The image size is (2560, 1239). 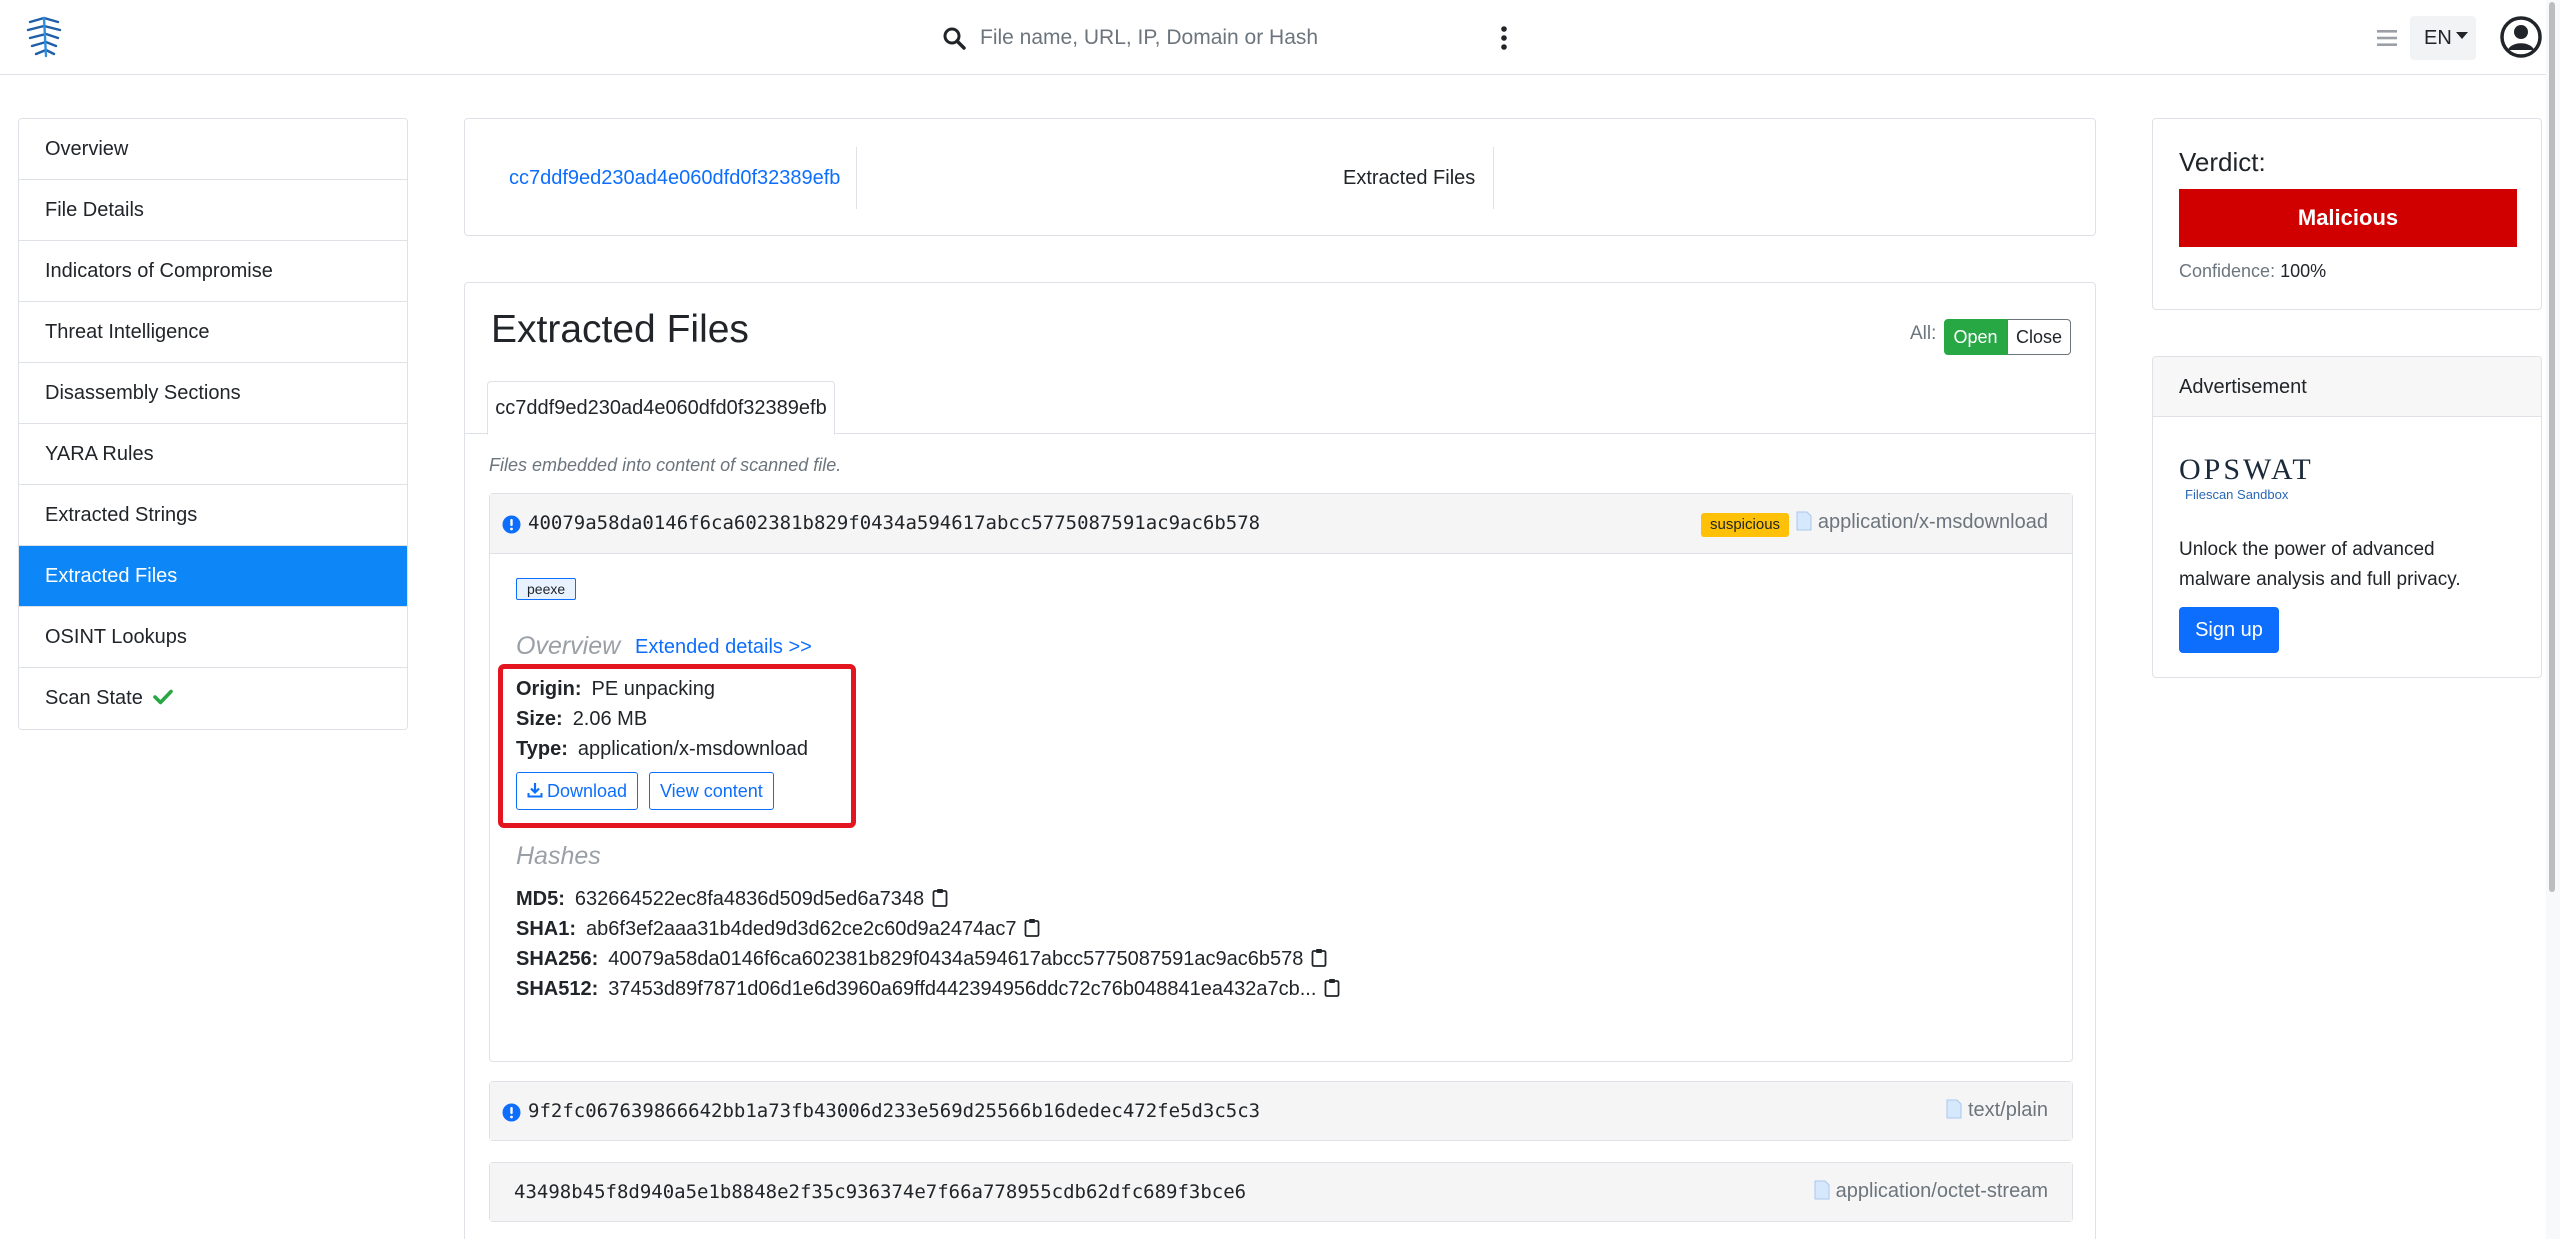 I want to click on sidebar-item-label: Extracted Files, so click(x=111, y=576).